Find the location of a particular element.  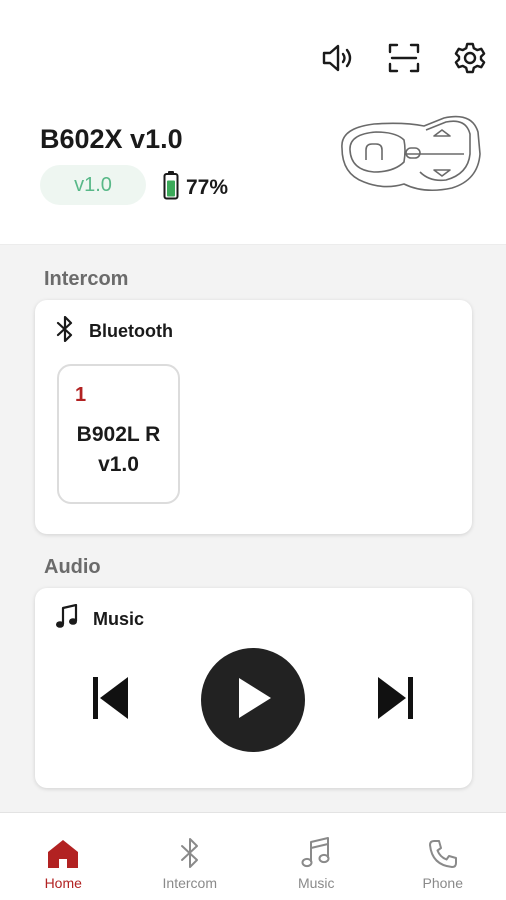

nav-intercom-label: Intercom is located at coordinates (189, 883).